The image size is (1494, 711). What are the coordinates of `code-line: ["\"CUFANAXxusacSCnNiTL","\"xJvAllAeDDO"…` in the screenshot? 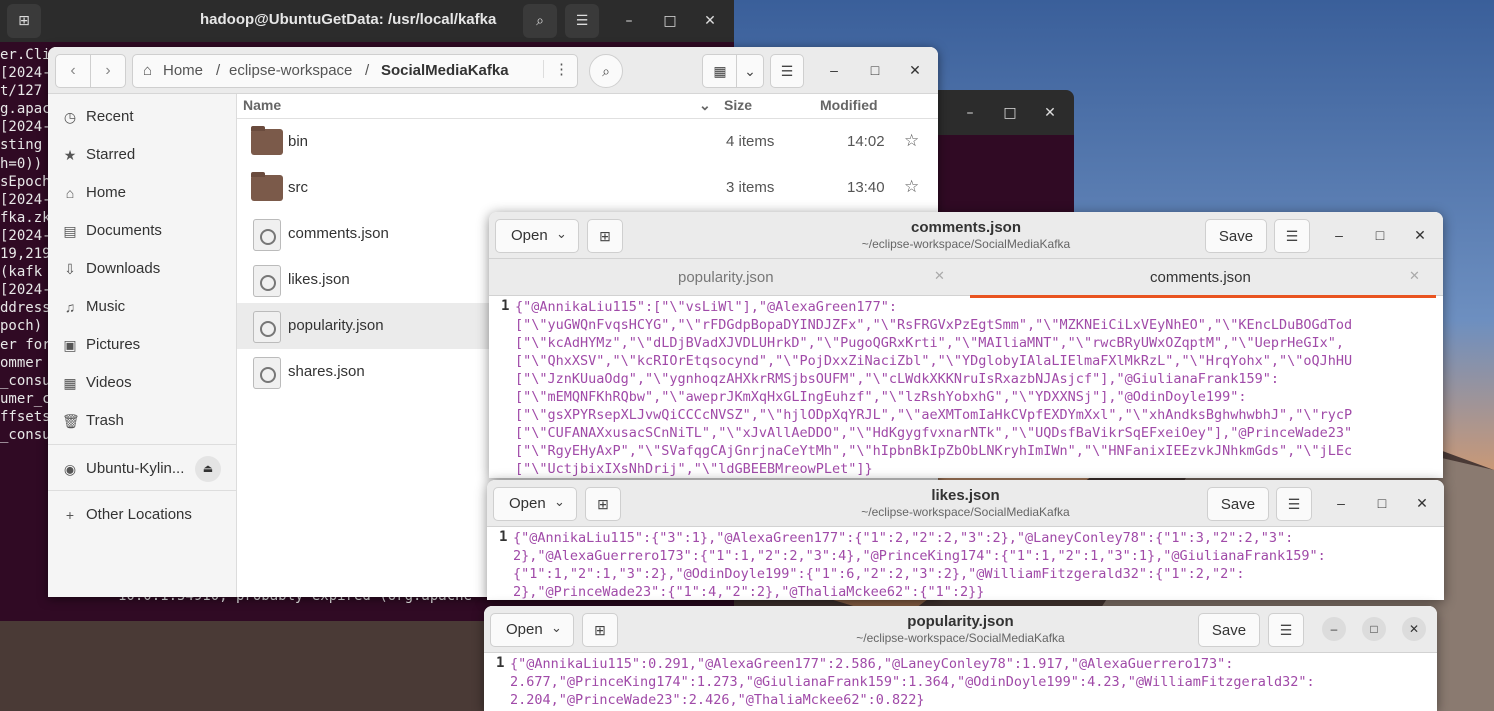 It's located at (934, 433).